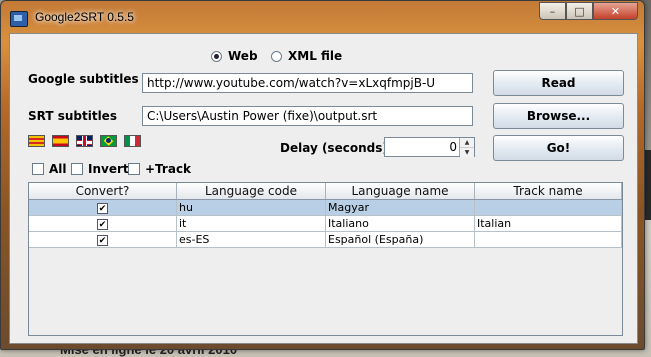  I want to click on srt-output-path-input: C:\Users\Austin Power (fixe)\output.srt, so click(307, 116).